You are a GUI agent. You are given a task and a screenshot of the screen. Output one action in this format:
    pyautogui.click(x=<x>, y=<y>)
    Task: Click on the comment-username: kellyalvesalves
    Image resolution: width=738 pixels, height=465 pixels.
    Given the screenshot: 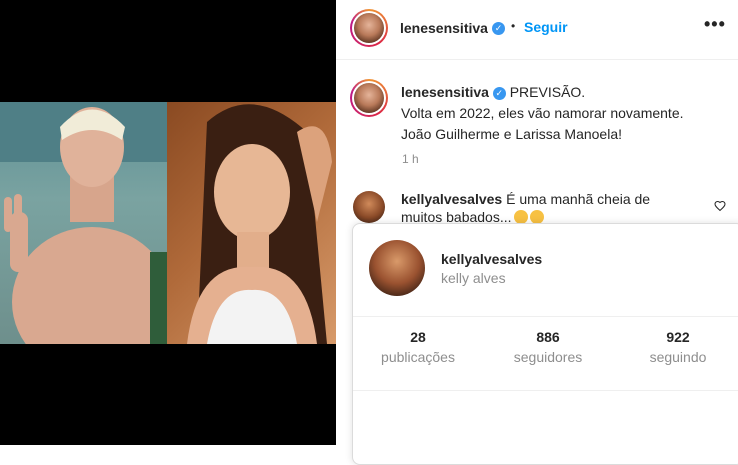 What is the action you would take?
    pyautogui.click(x=451, y=199)
    